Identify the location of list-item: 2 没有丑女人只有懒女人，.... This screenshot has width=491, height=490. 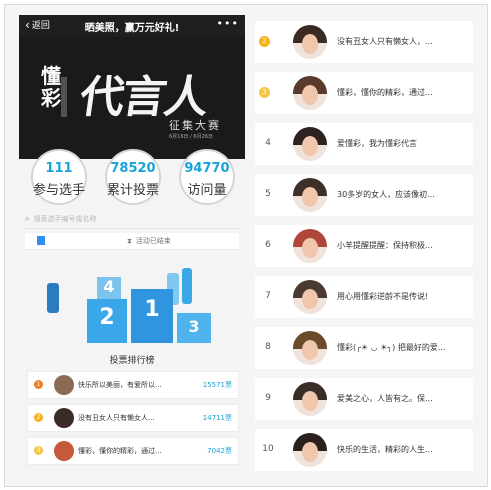
(364, 42).